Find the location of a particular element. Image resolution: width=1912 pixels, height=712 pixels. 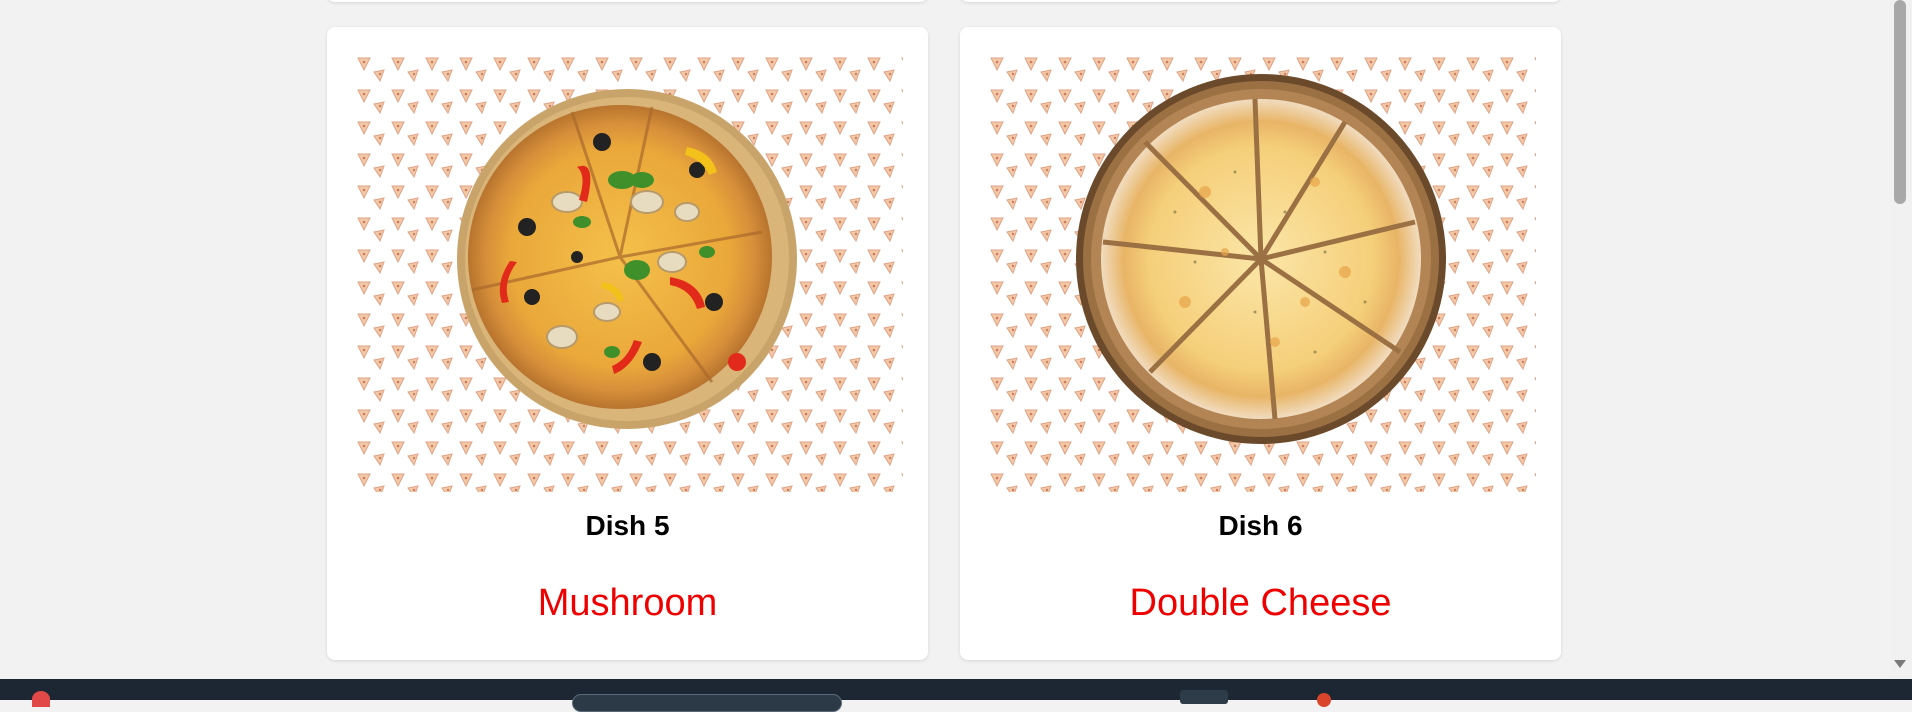

taskbar-search-box is located at coordinates (707, 703).